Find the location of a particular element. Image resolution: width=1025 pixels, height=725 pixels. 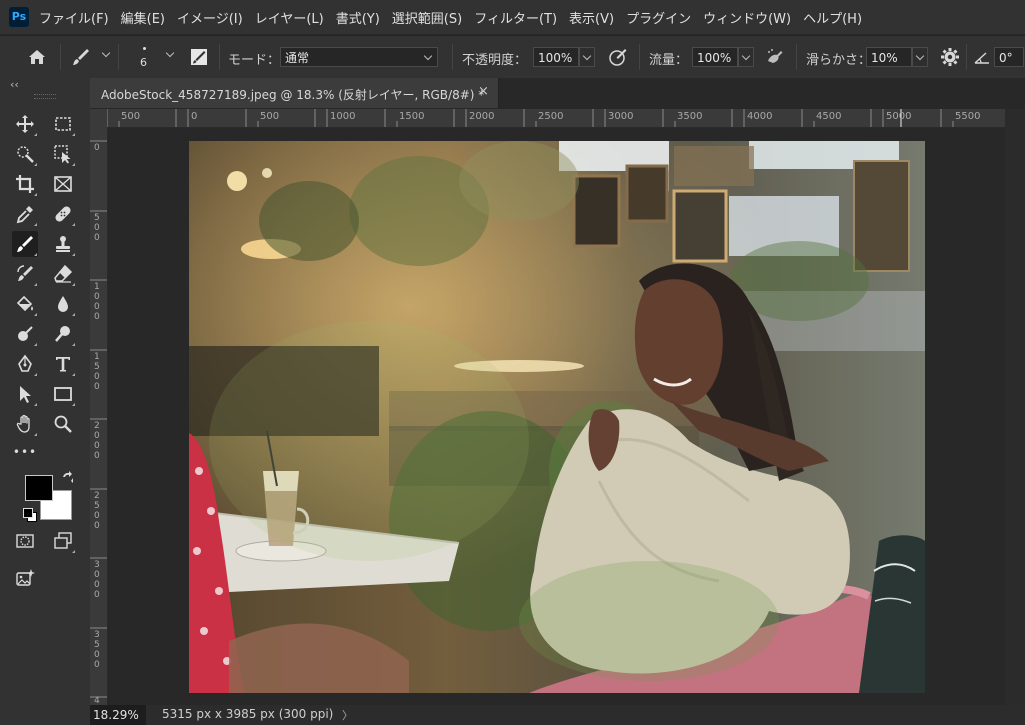

mixer-brush-tool is located at coordinates (25, 334).